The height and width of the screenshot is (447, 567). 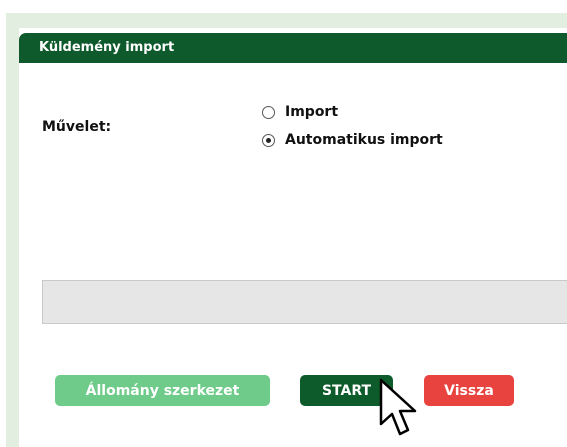 What do you see at coordinates (162, 390) in the screenshot?
I see `file-structure-button: Állomány szerkezet` at bounding box center [162, 390].